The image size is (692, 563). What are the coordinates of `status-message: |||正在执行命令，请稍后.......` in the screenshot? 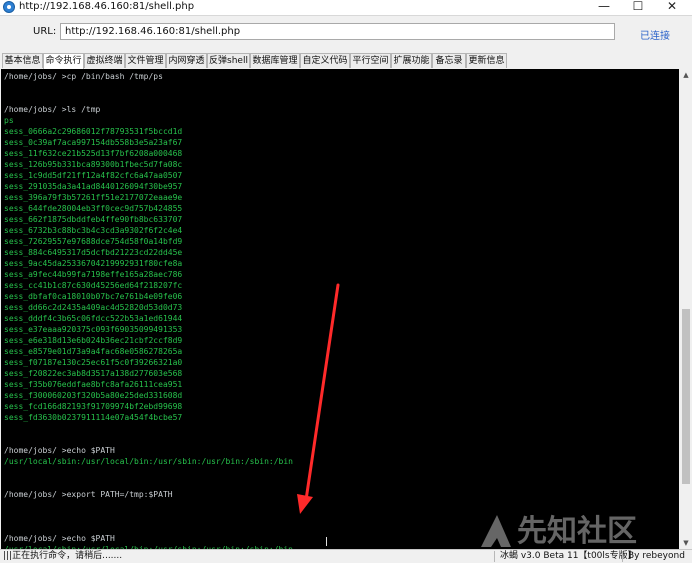 It's located at (63, 556).